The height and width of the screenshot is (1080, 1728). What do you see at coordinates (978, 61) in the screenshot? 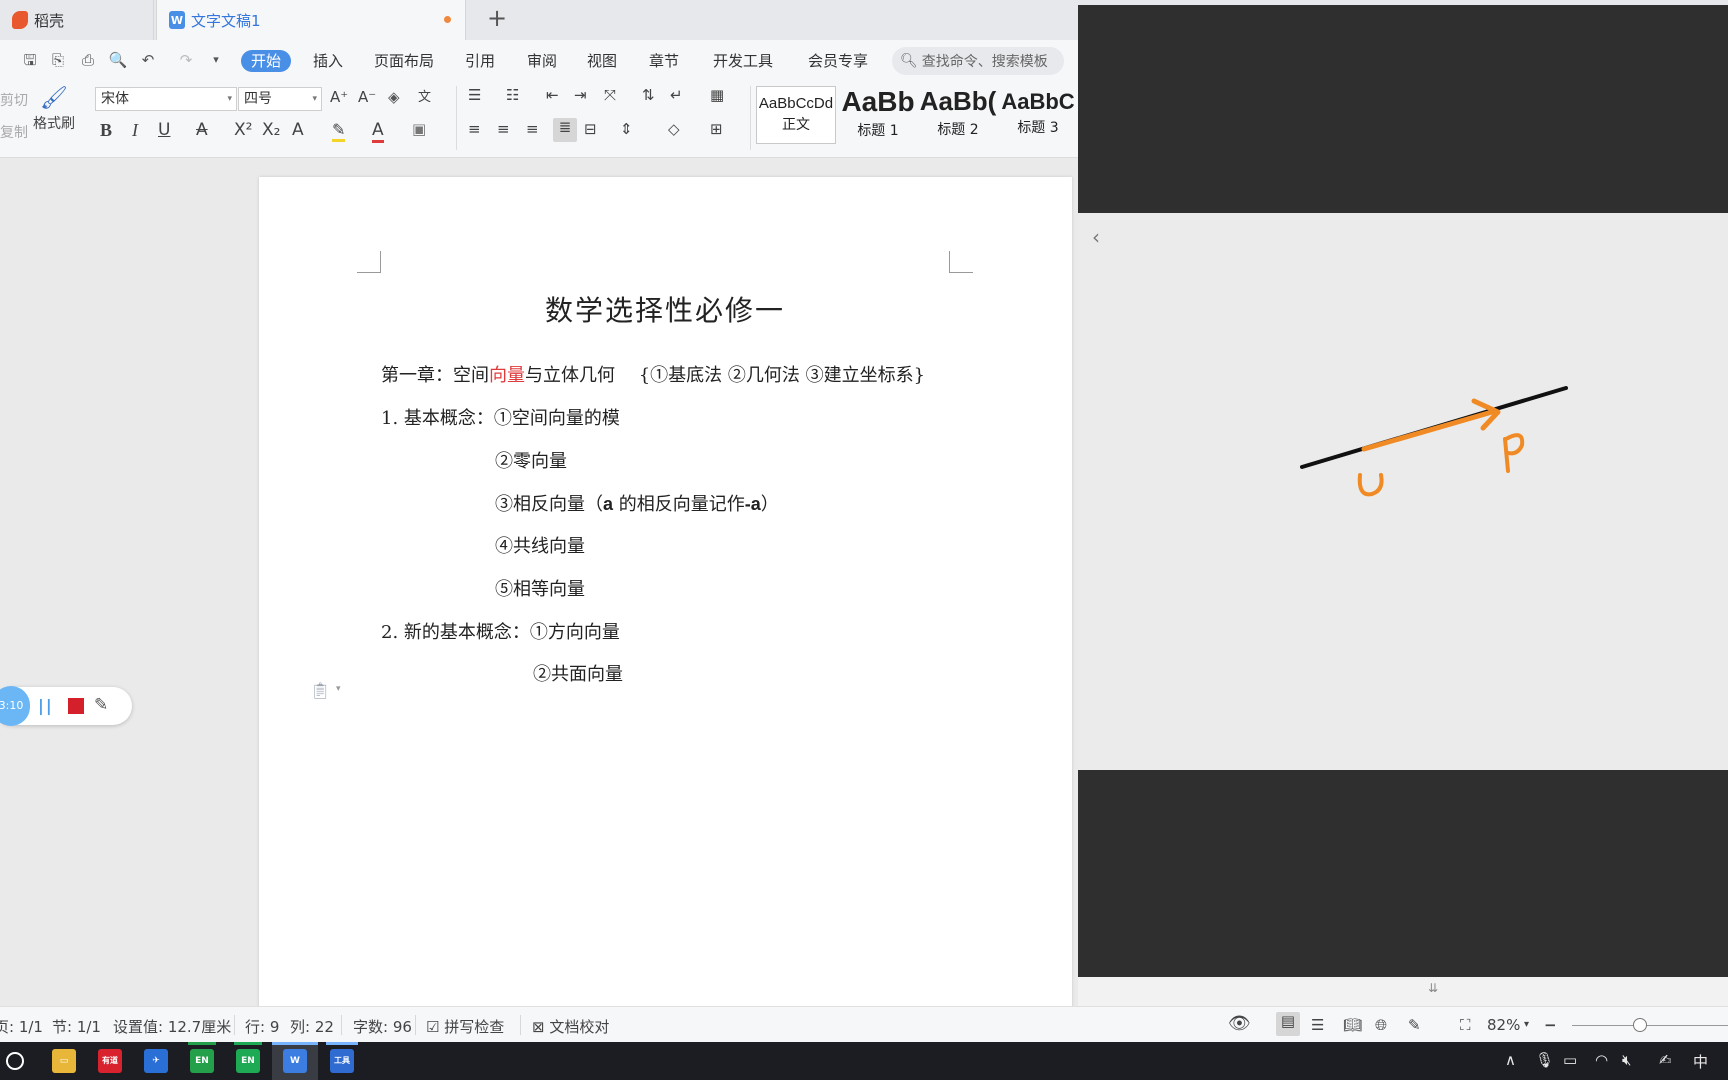
I see `command-search-box: 🔍︎ 查找命令、搜索模板` at bounding box center [978, 61].